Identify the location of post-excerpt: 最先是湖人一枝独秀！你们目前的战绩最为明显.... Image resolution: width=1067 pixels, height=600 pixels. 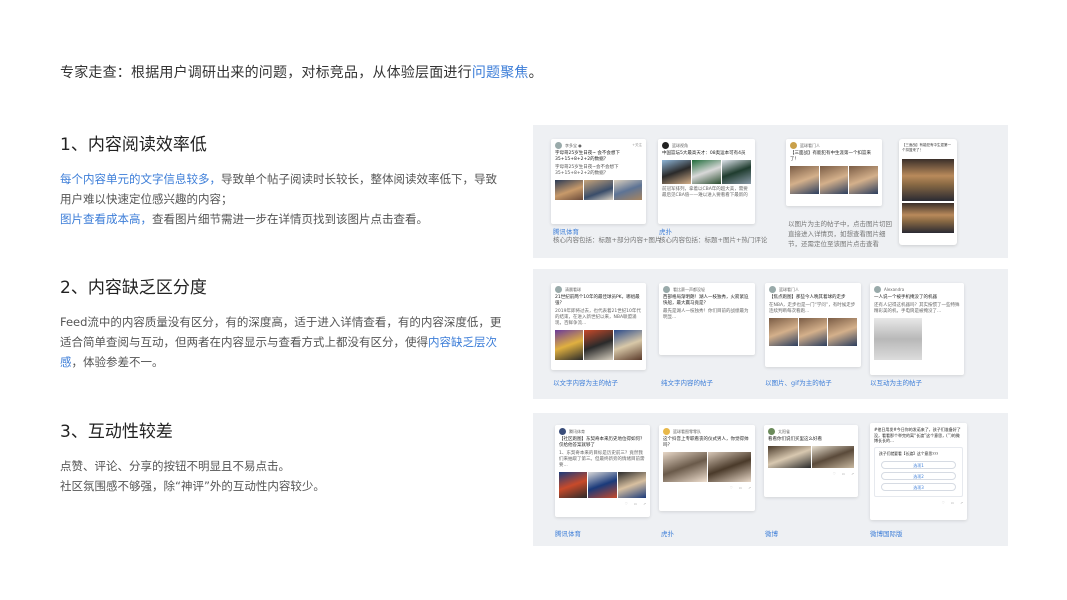
(706, 314).